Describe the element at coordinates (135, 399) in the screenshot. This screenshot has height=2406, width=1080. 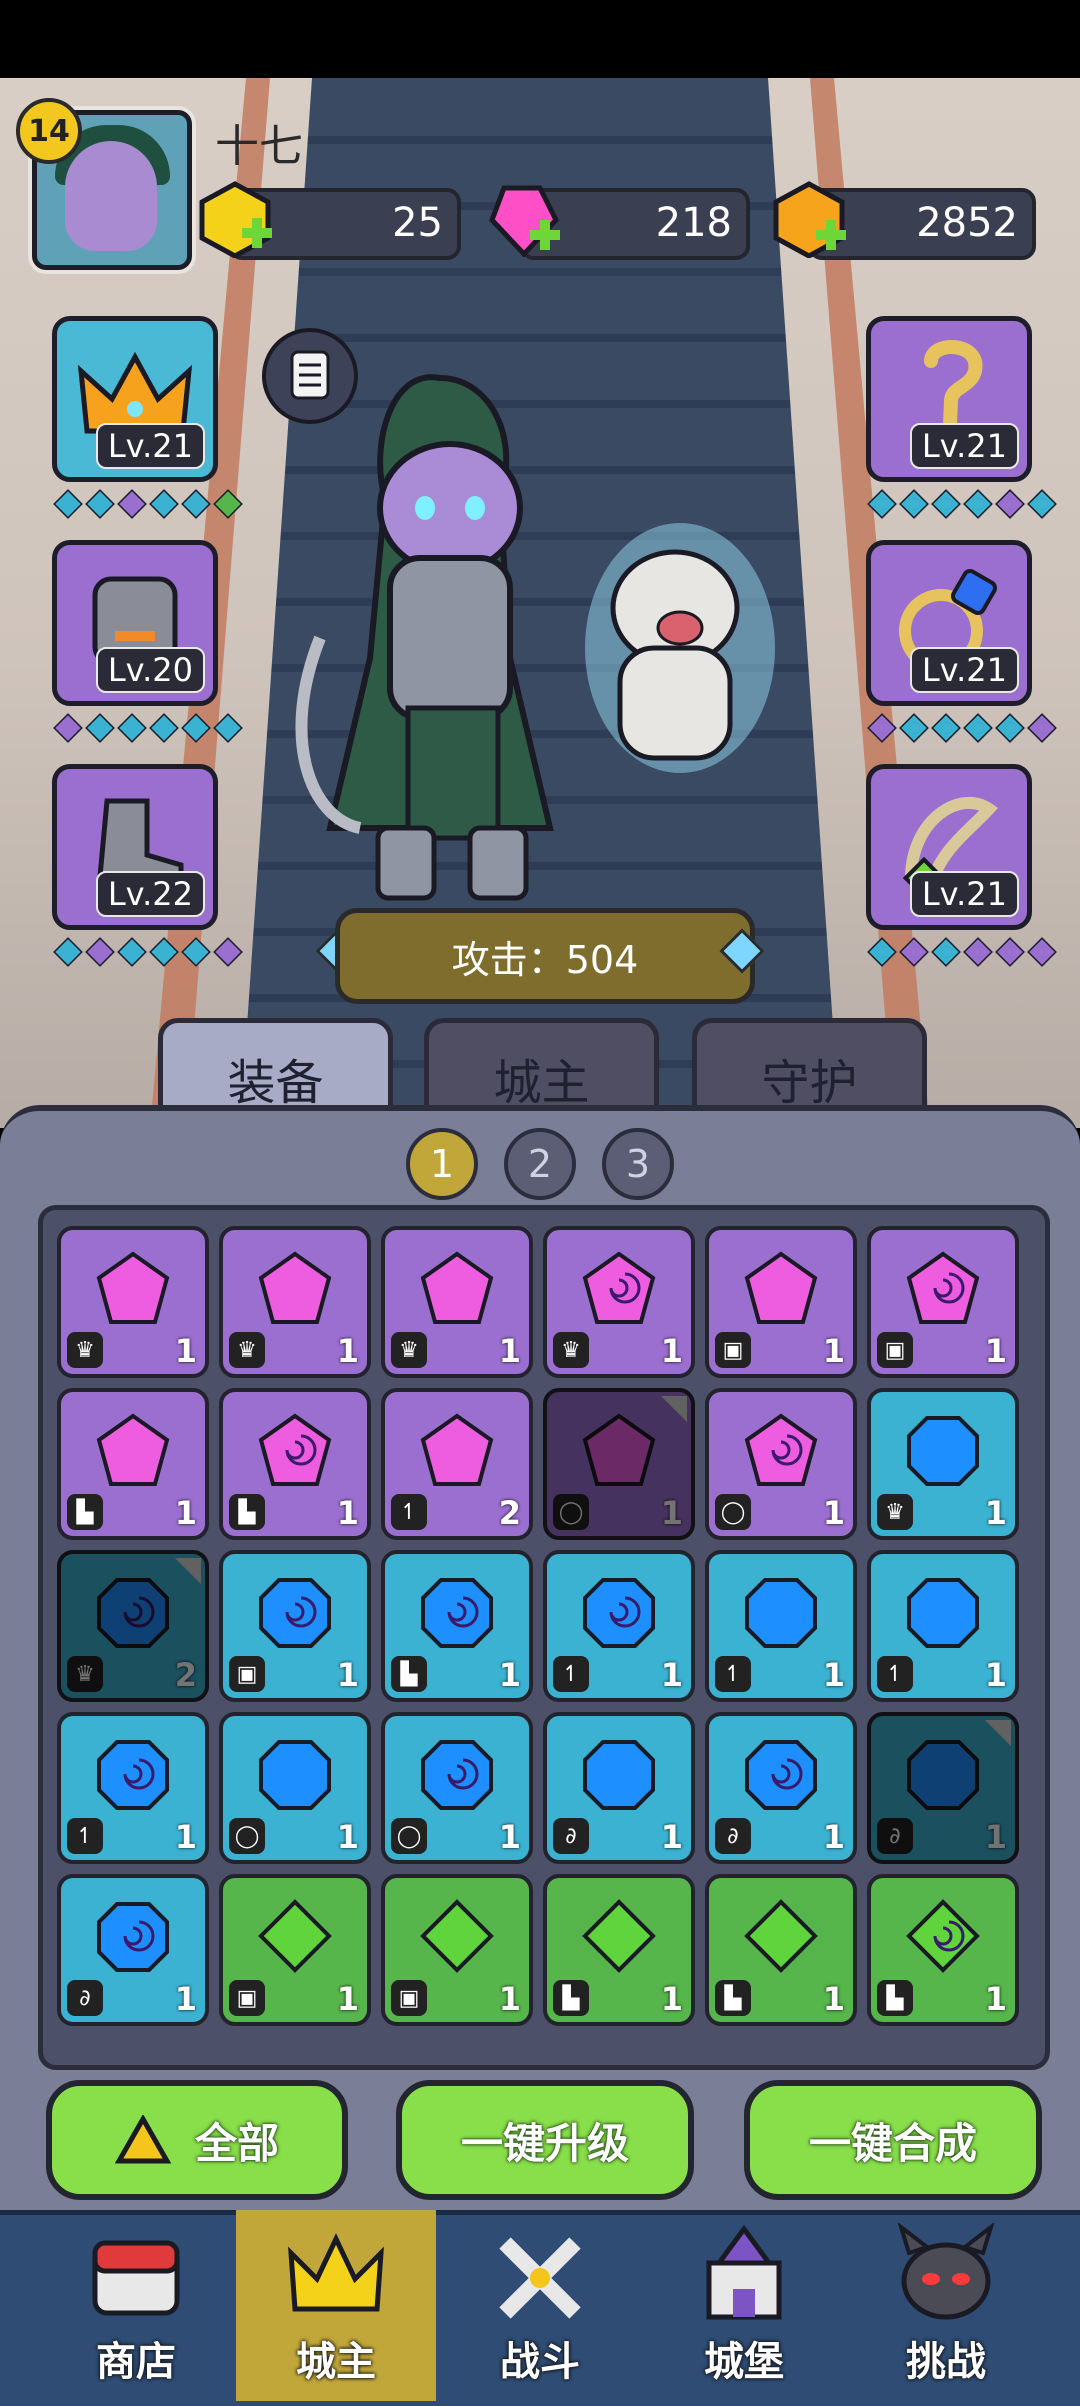
I see `equip-slot-crown: Lv.21` at that location.